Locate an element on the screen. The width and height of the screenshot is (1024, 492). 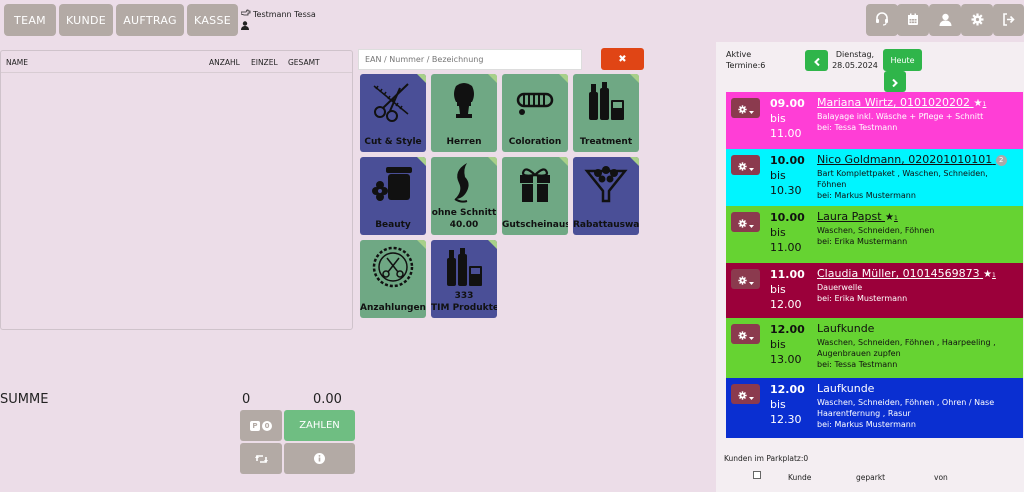
info-icon is located at coordinates (319, 458).